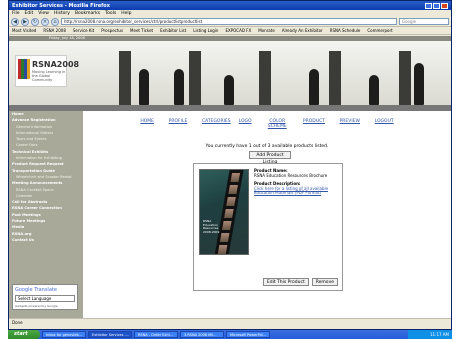 The width and height of the screenshot is (460, 342). I want to click on menu-bookmarks: Bookmarks, so click(87, 13).